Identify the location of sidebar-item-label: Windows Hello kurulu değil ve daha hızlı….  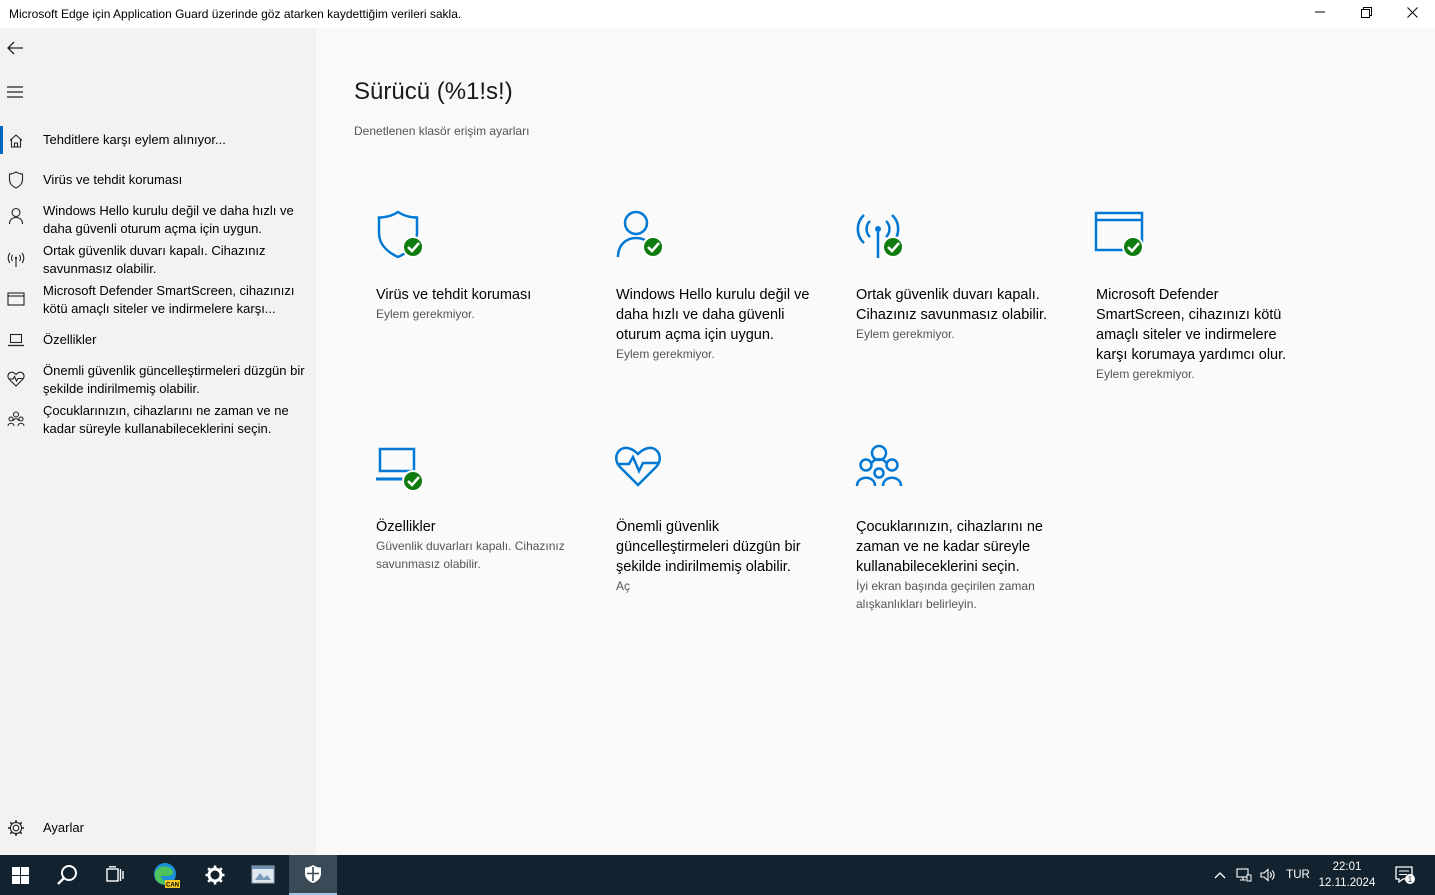
(168, 219).